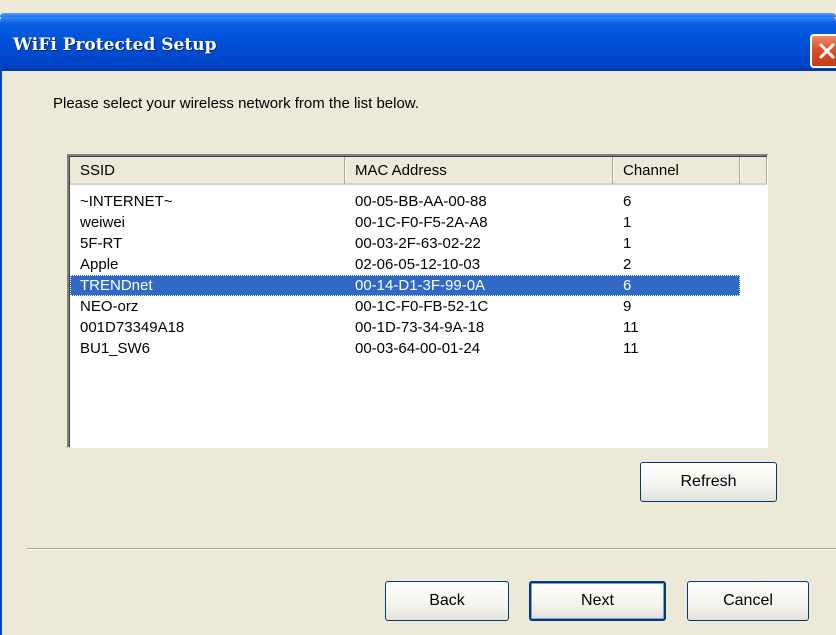 This screenshot has width=836, height=635. What do you see at coordinates (132, 327) in the screenshot?
I see `network-ssid: 001D73349A18` at bounding box center [132, 327].